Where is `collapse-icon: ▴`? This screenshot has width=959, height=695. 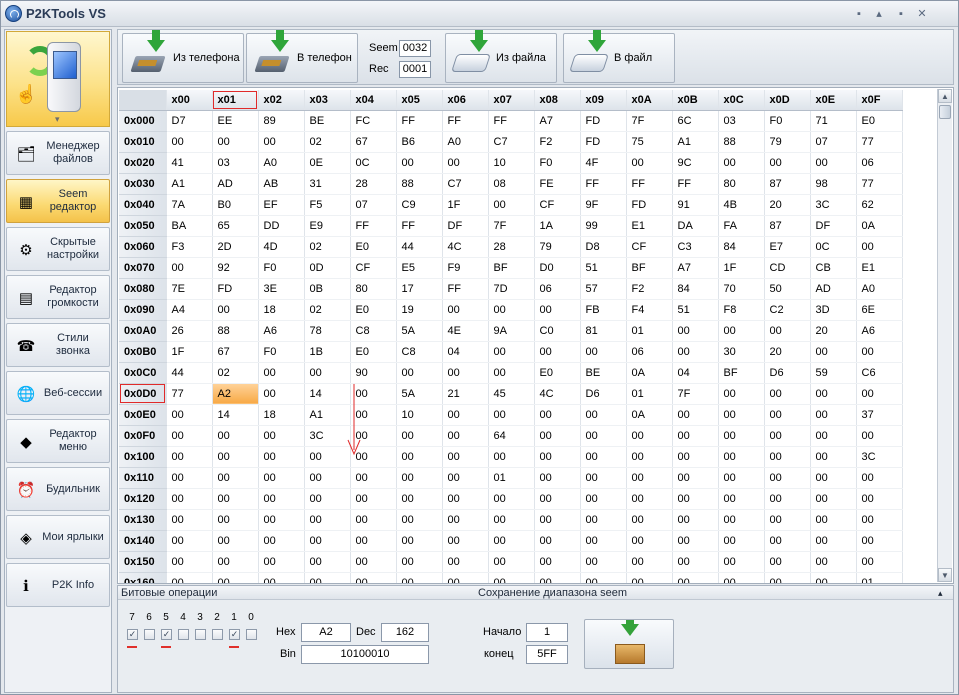
collapse-icon: ▴ is located at coordinates (940, 593).